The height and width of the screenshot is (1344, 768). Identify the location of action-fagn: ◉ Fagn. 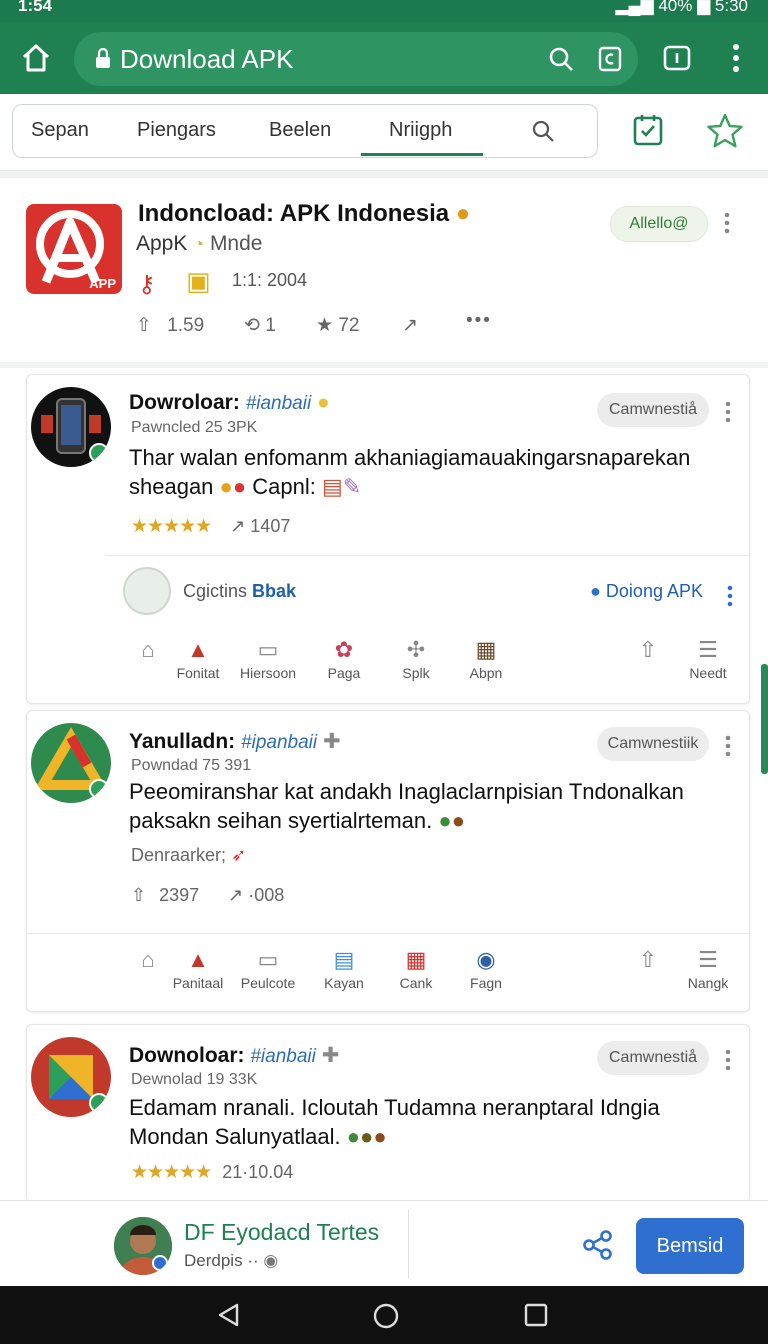
(486, 969).